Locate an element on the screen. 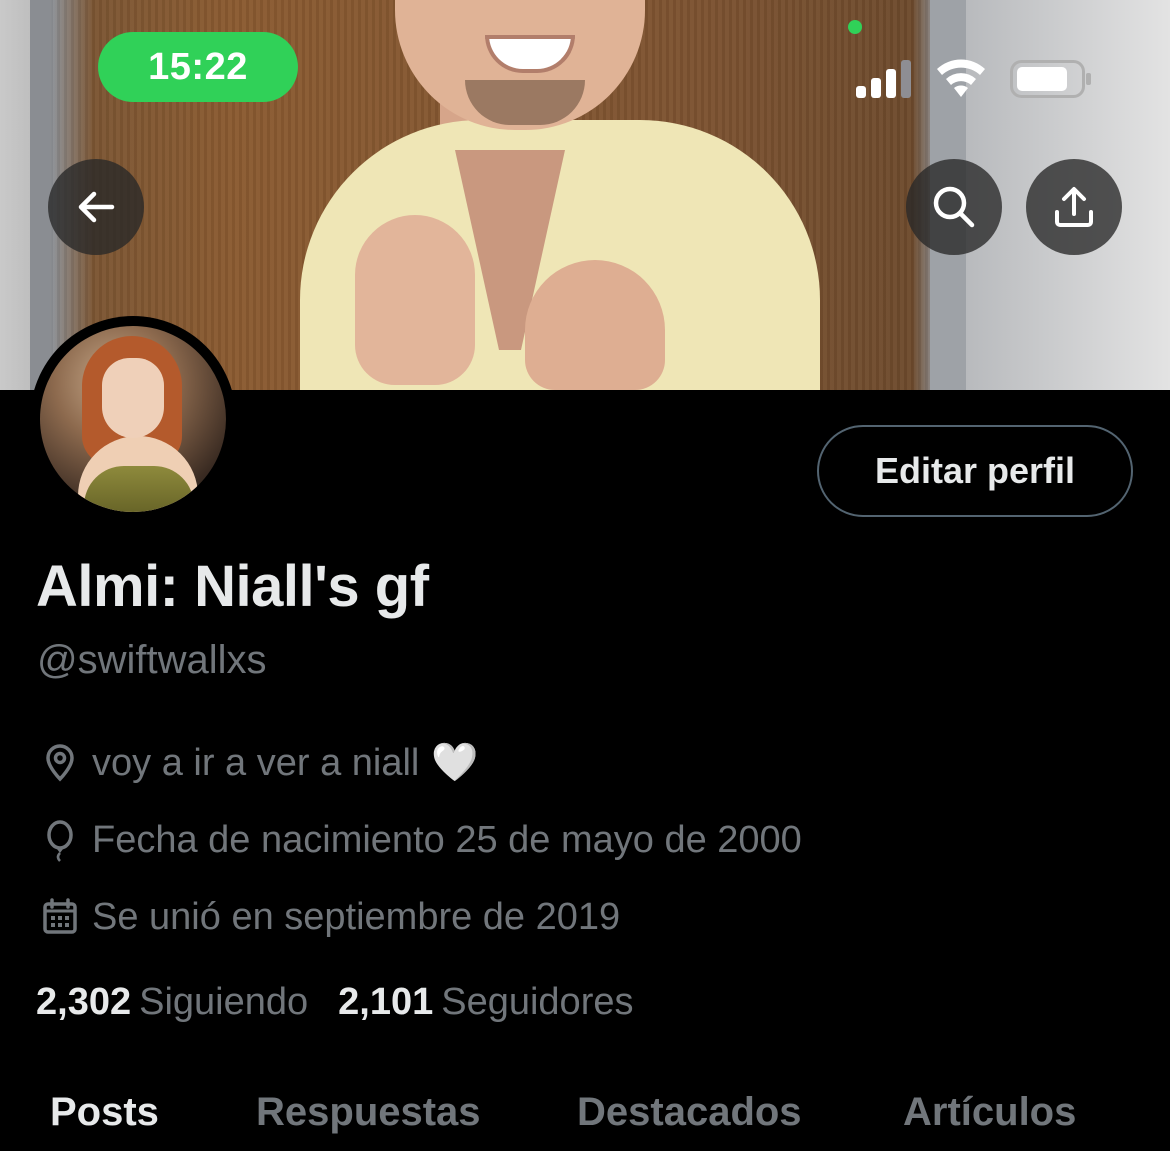 The width and height of the screenshot is (1170, 1151). share-button is located at coordinates (1074, 207).